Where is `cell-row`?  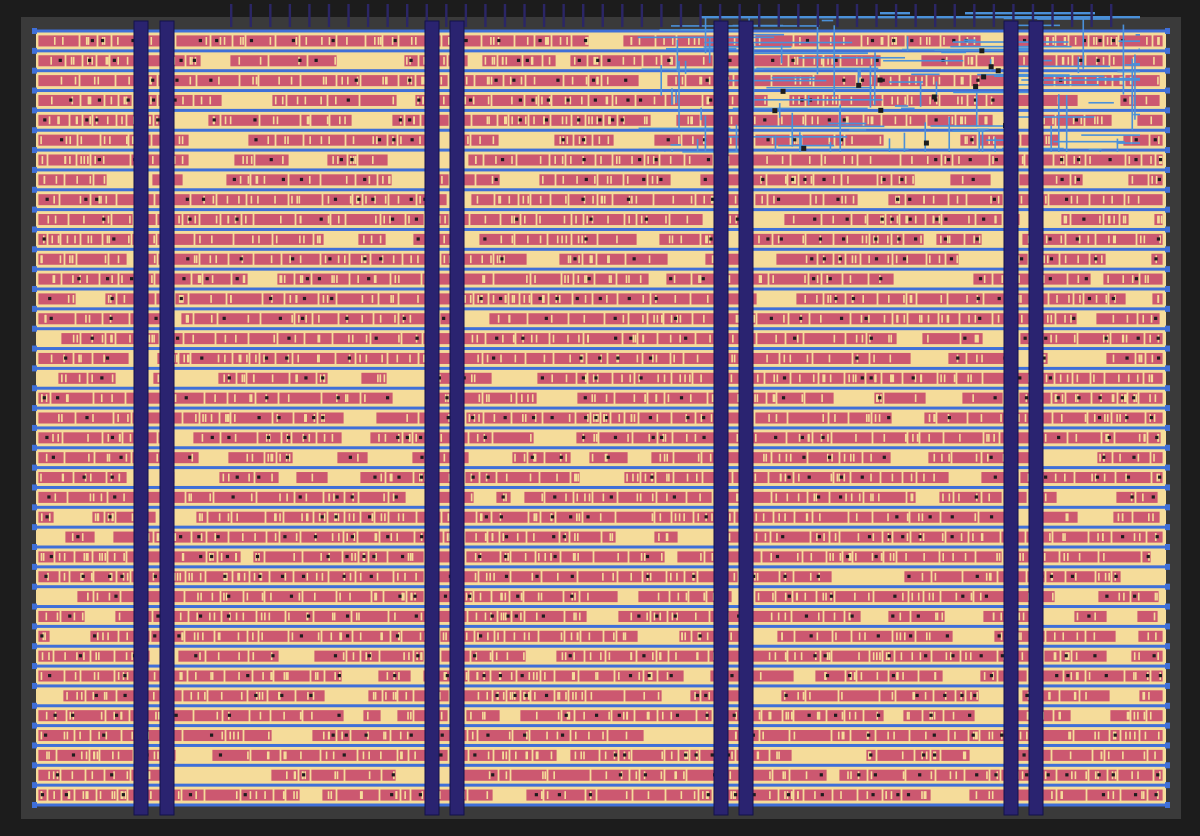
cell-row is located at coordinates (618, 596).